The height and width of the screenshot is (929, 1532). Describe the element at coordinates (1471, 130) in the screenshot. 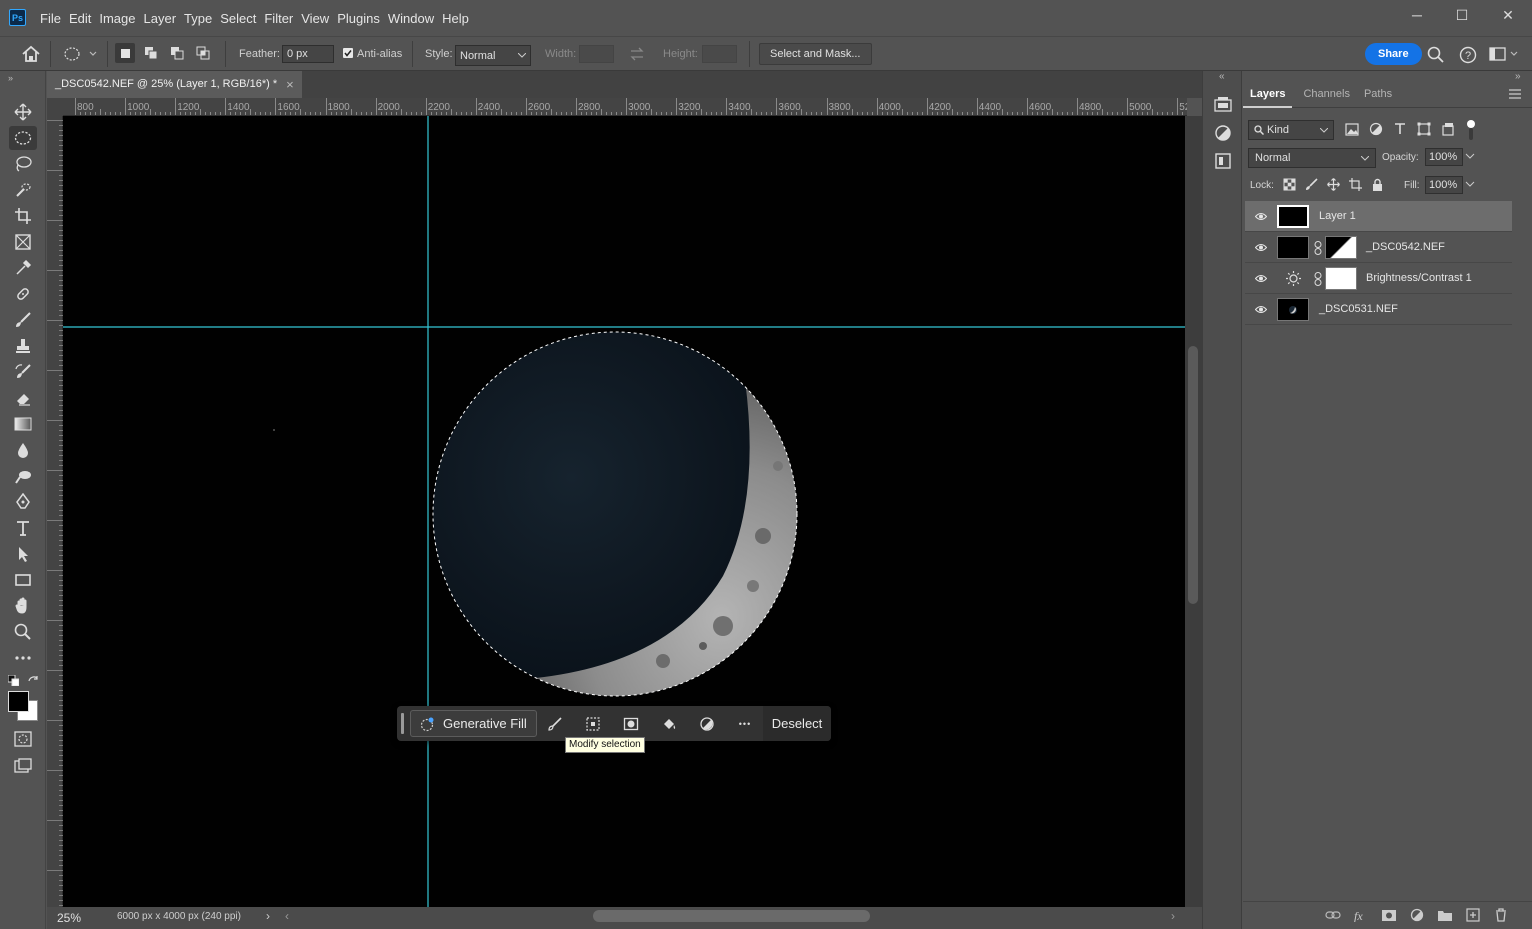

I see `filter-toggle` at that location.